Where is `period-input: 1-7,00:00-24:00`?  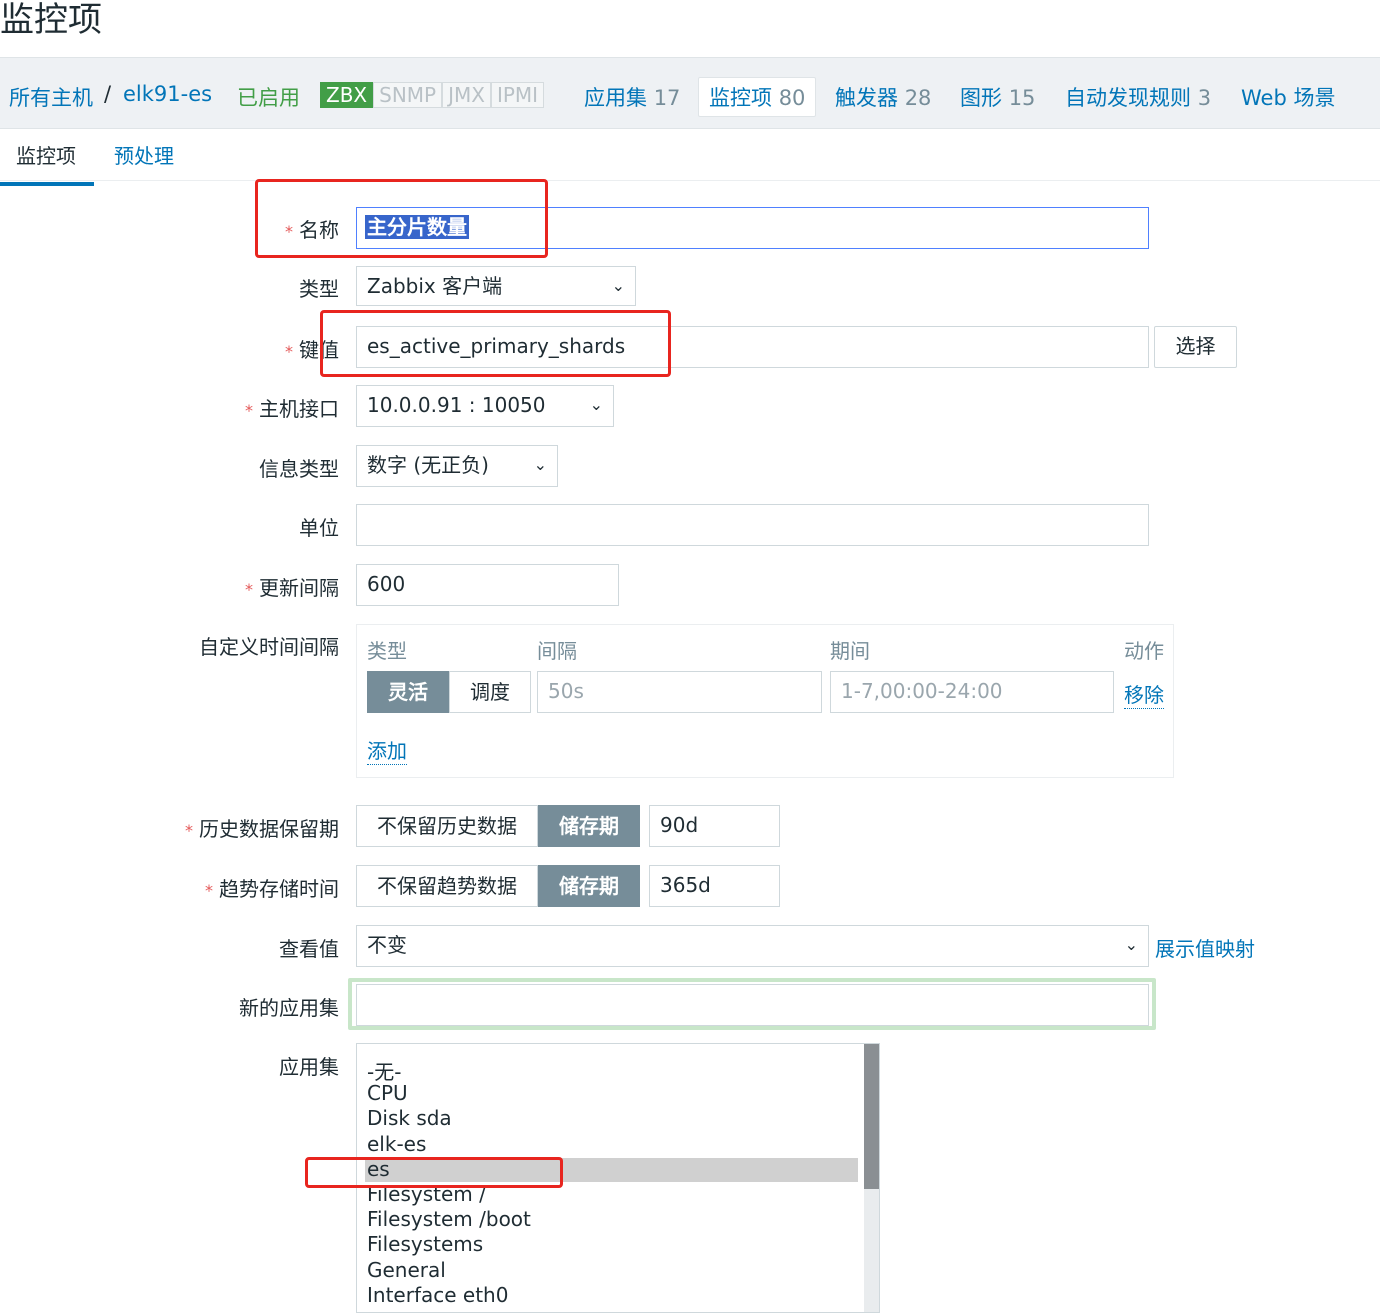
period-input: 1-7,00:00-24:00 is located at coordinates (972, 692).